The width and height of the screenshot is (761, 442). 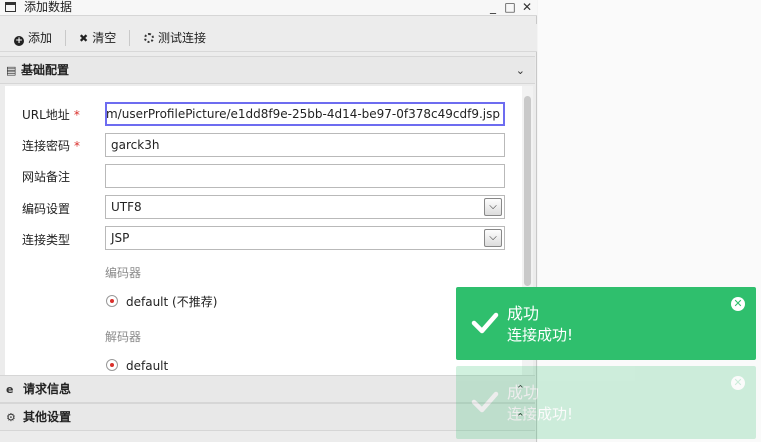 I want to click on note-label: 网站备注, so click(x=46, y=177).